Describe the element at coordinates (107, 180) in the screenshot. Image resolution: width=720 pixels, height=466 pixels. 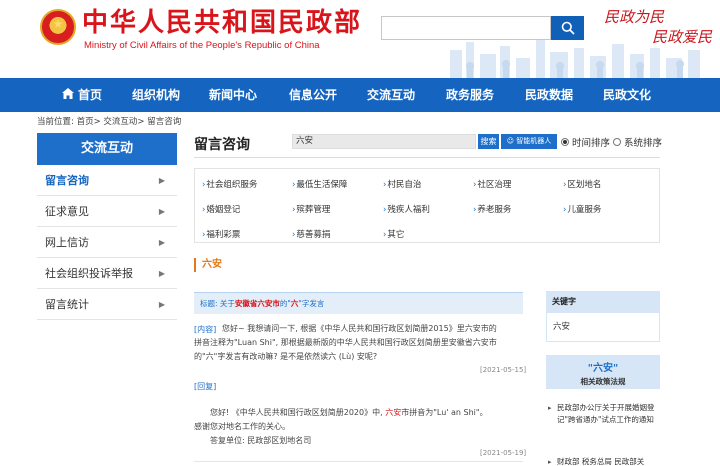
I see `sidebar-item-consultation: 留言咨询 ▶` at that location.